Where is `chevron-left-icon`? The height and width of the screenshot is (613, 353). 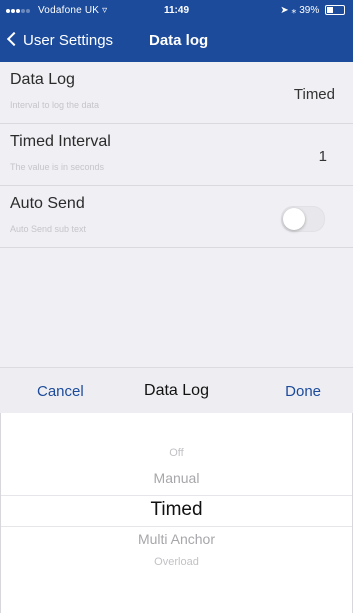 chevron-left-icon is located at coordinates (14, 39).